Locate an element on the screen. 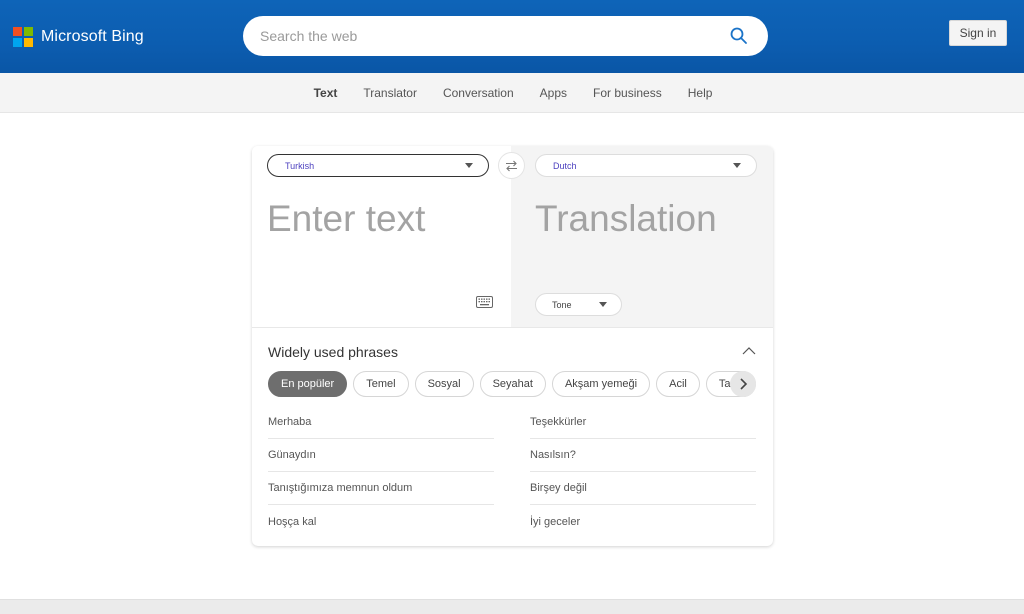 This screenshot has width=1024, height=614. top-header: Microsoft Bing Sign in is located at coordinates (512, 36).